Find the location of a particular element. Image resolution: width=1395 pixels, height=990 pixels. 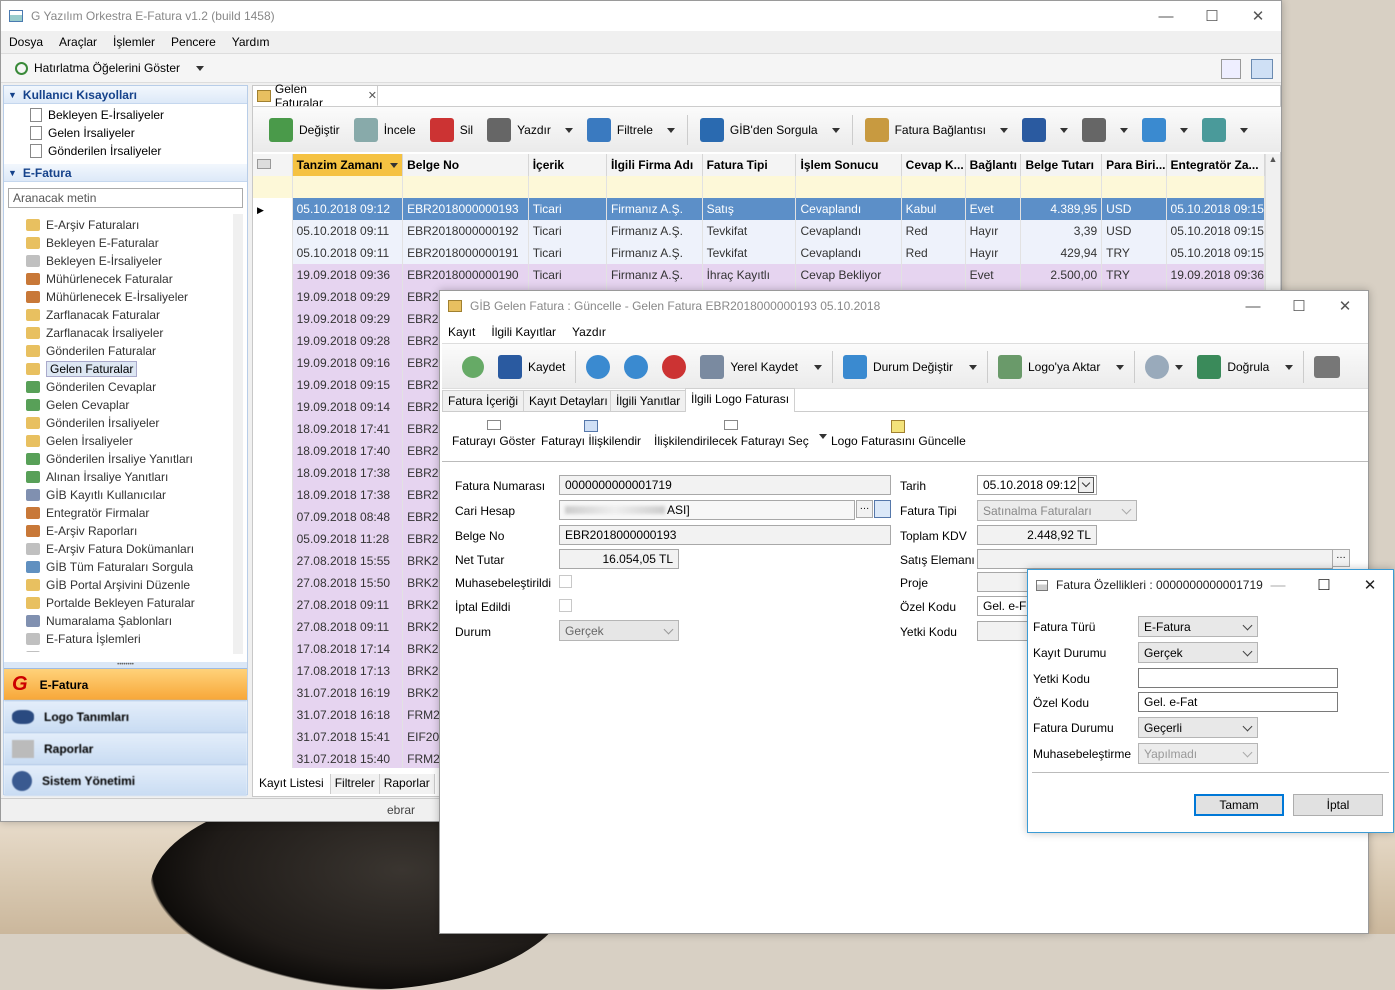

column-header: Fatura Tipi is located at coordinates (749, 165).